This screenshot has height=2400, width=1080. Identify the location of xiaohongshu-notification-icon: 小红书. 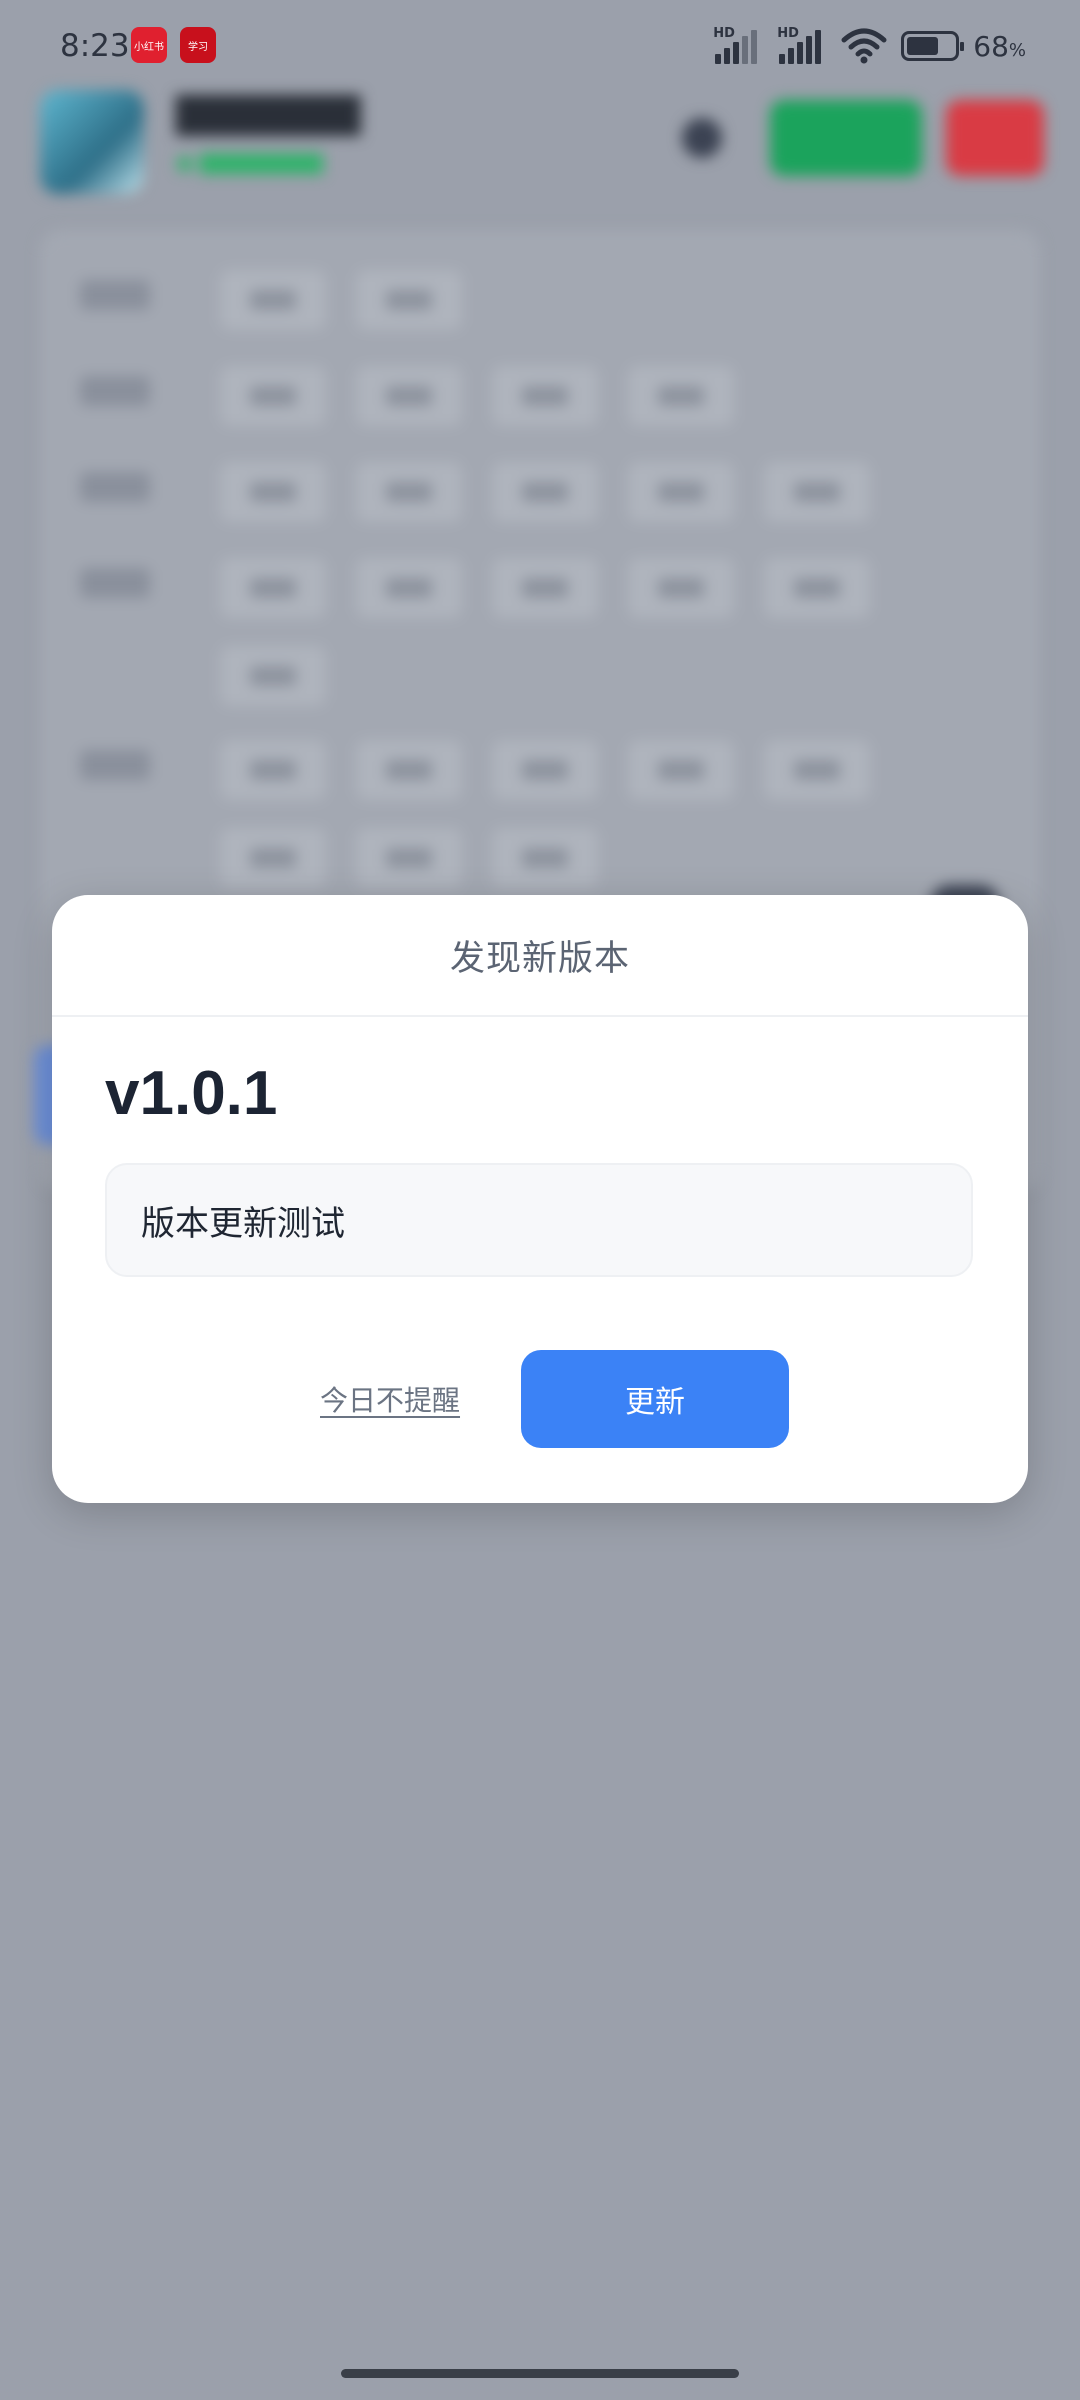
(149, 45).